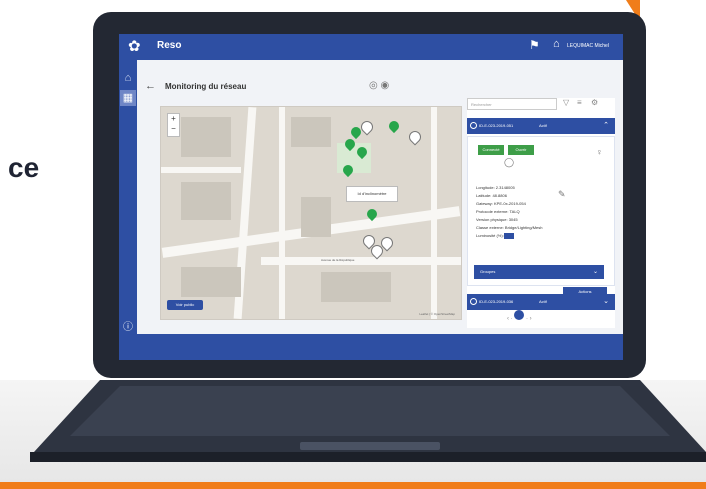 The height and width of the screenshot is (489, 706). Describe the element at coordinates (353, 485) in the screenshot. I see `orange-accent-line` at that location.